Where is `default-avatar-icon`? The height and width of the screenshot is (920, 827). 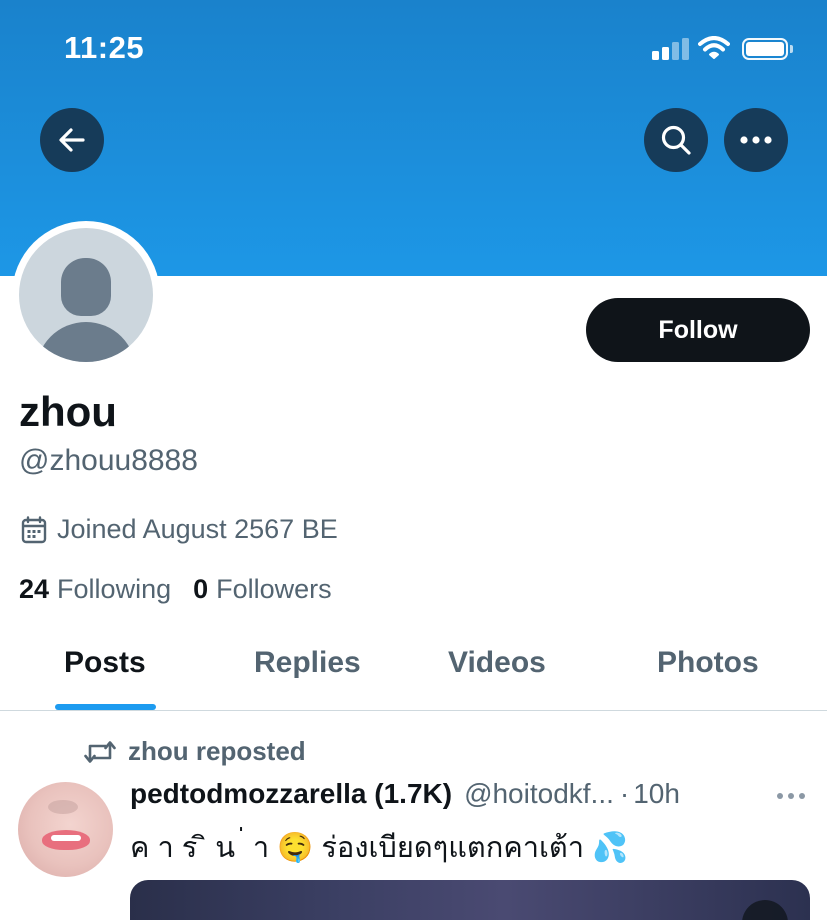
default-avatar-icon is located at coordinates (86, 295).